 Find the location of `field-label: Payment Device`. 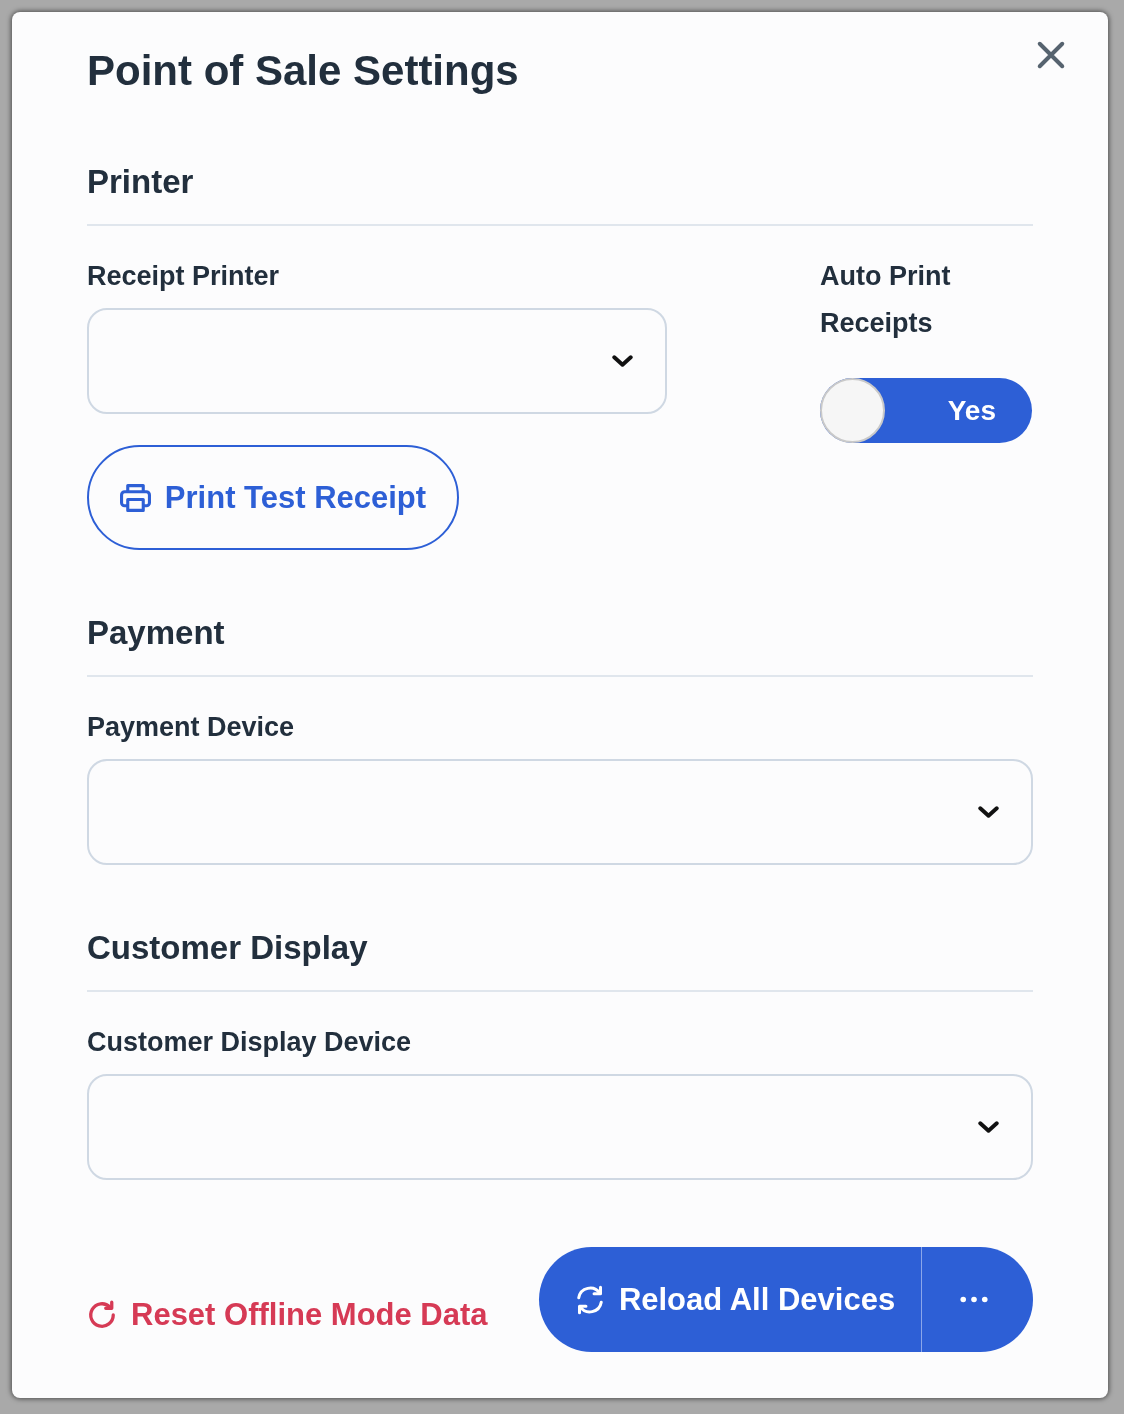

field-label: Payment Device is located at coordinates (191, 727).